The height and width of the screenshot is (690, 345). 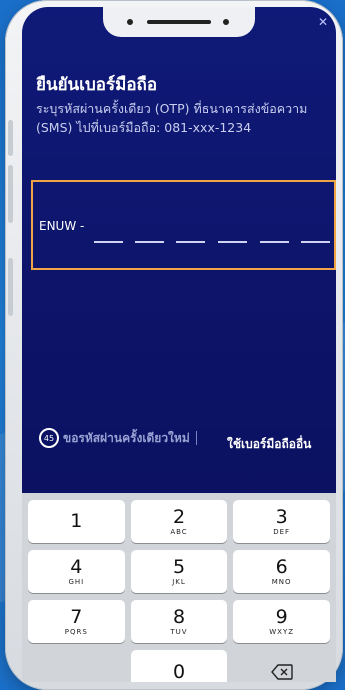 I want to click on key-3: 3 DEF, so click(x=281, y=521).